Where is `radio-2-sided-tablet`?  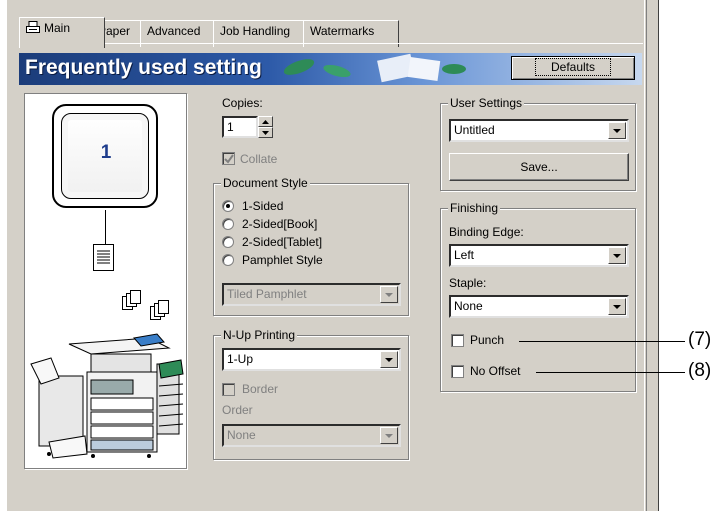
radio-2-sided-tablet is located at coordinates (228, 242).